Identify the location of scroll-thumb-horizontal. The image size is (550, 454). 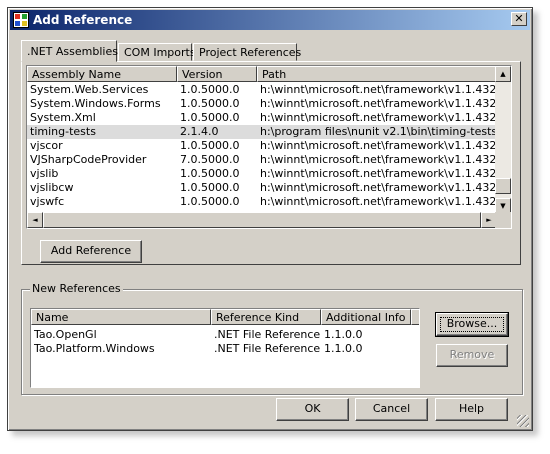
(262, 220).